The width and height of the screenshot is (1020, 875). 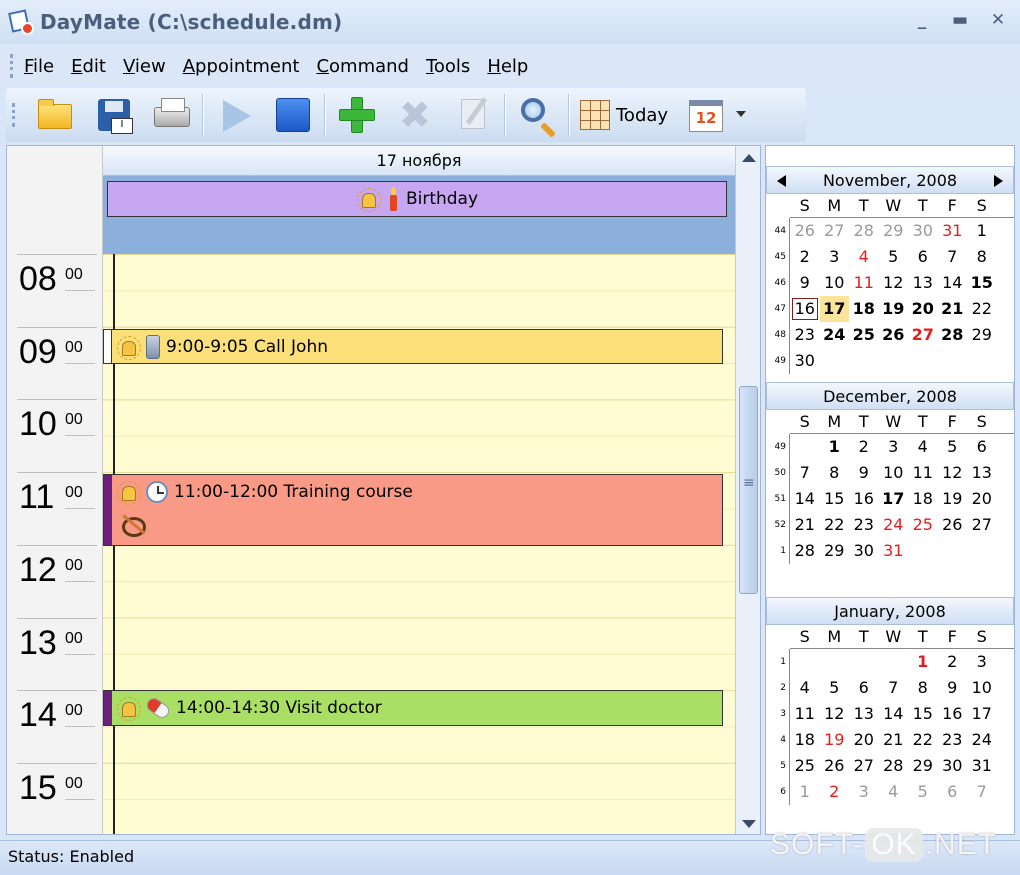 What do you see at coordinates (781, 181) in the screenshot?
I see `prev-month-icon` at bounding box center [781, 181].